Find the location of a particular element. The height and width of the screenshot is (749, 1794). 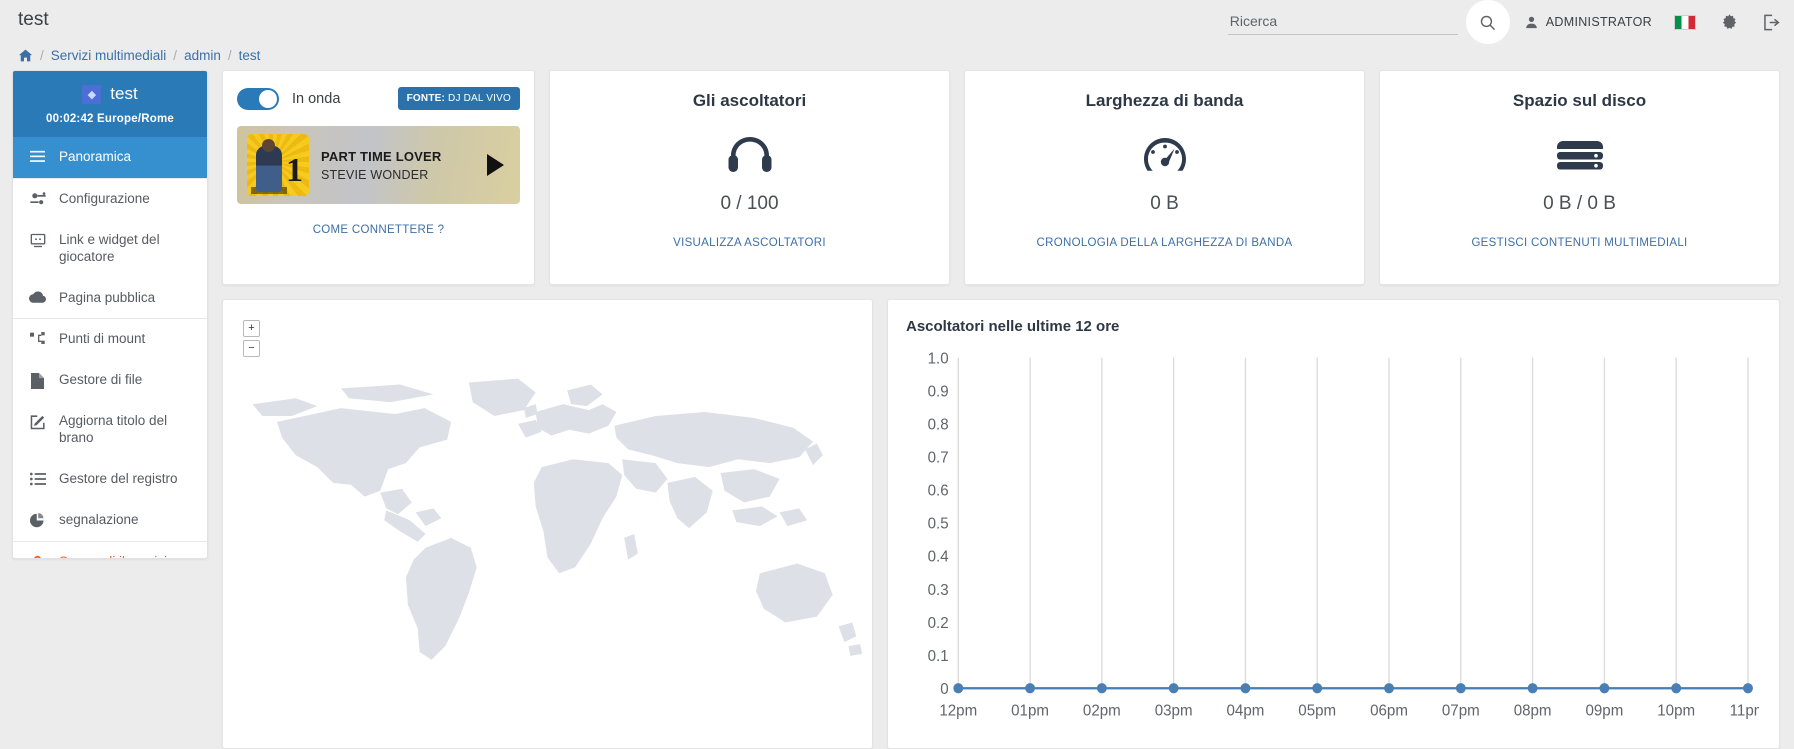

source-badge-prefix: FONTE: is located at coordinates (426, 98).